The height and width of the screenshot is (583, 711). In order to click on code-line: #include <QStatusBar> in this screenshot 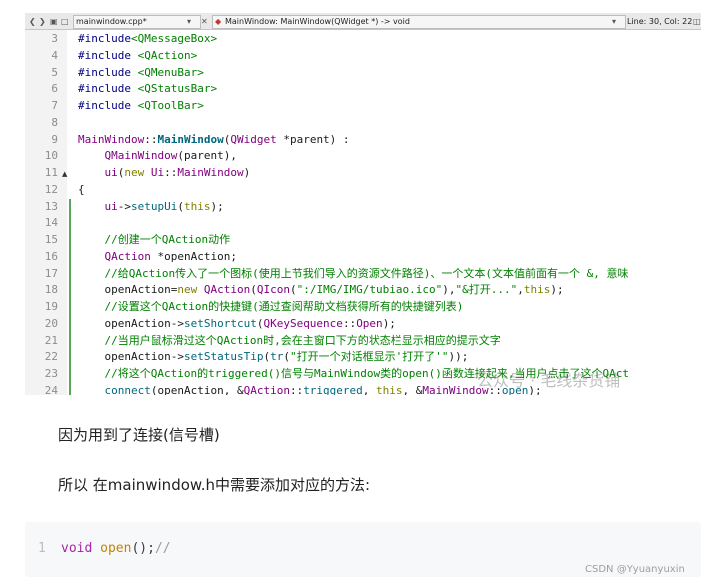, I will do `click(147, 88)`.